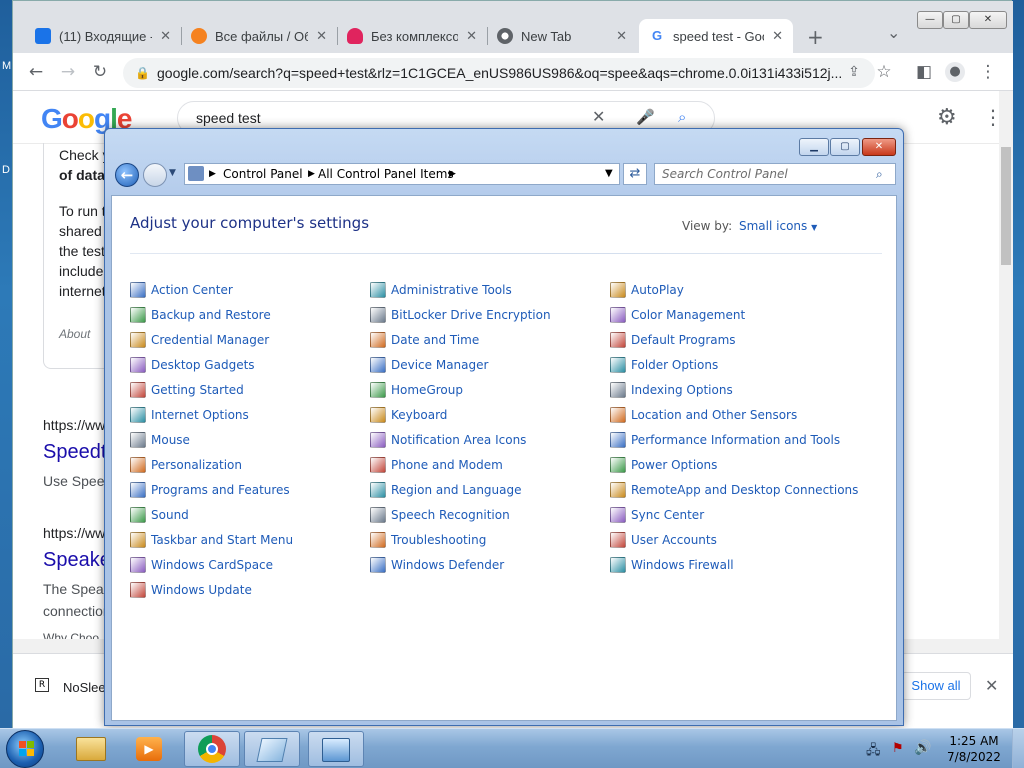 This screenshot has width=1024, height=768. I want to click on cp-item-windows-update: Windows Update, so click(191, 590).